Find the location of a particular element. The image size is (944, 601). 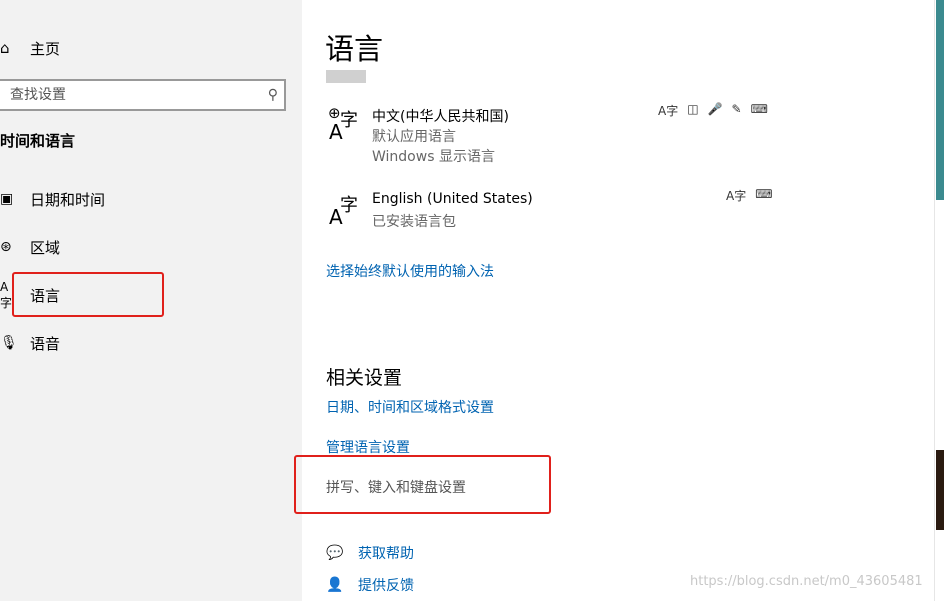

feedback-icon: 👤 is located at coordinates (335, 585).